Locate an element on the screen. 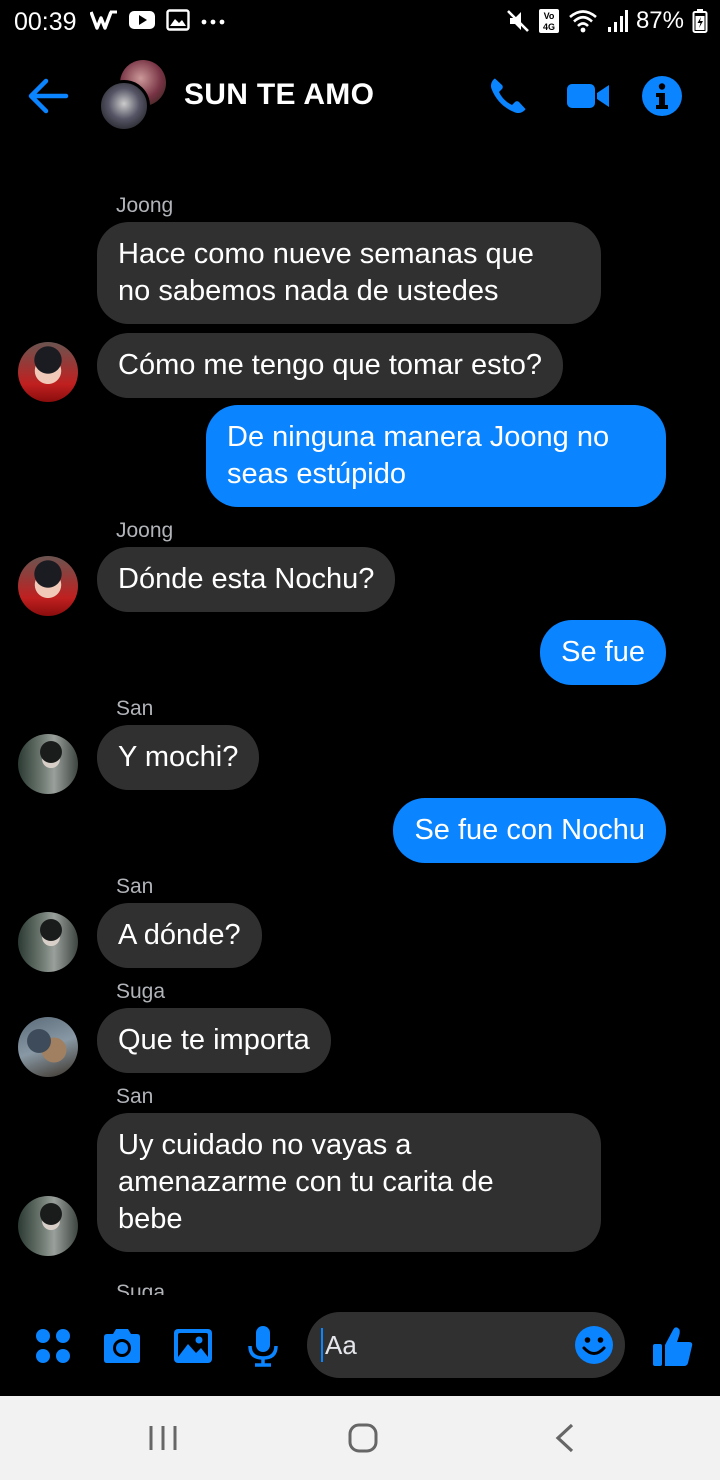  message-line: Se fue con Nochu is located at coordinates (529, 830).